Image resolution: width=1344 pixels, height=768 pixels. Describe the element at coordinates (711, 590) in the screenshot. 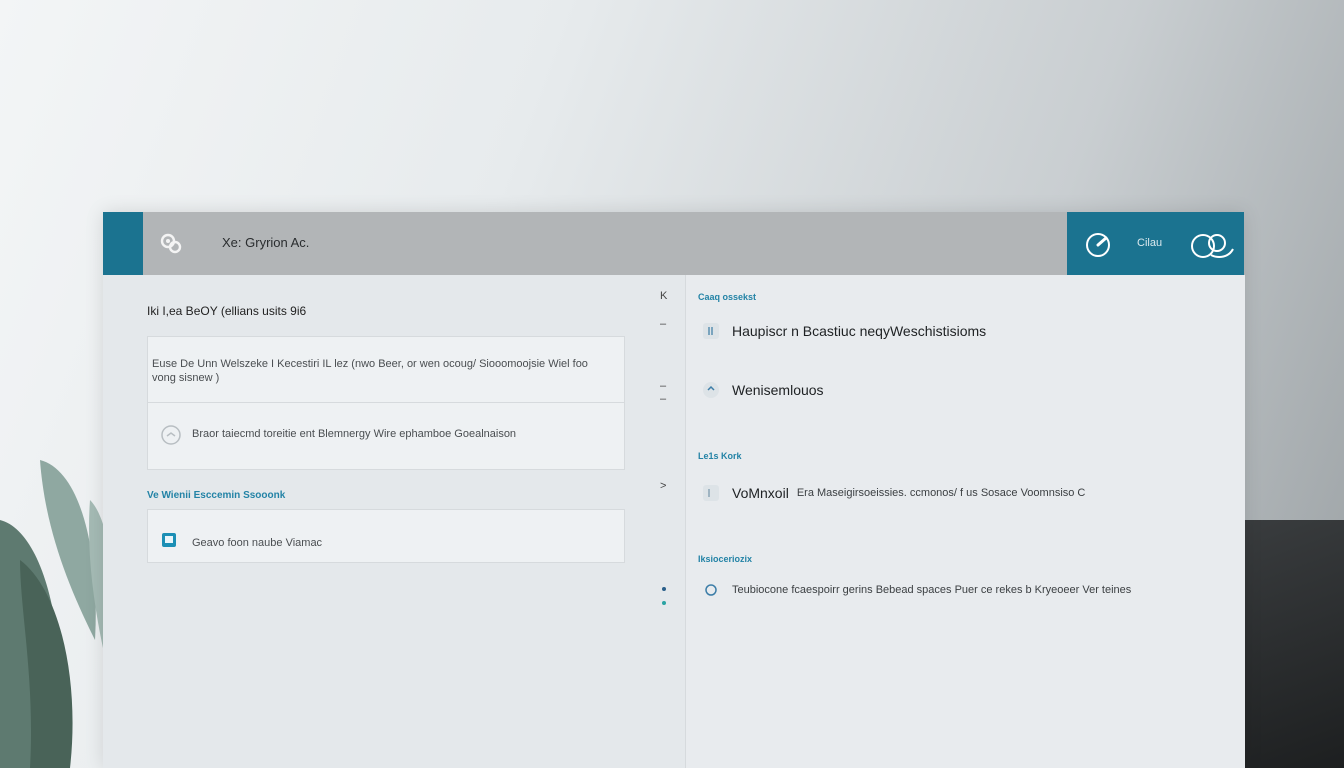

I see `info-dot-icon` at that location.